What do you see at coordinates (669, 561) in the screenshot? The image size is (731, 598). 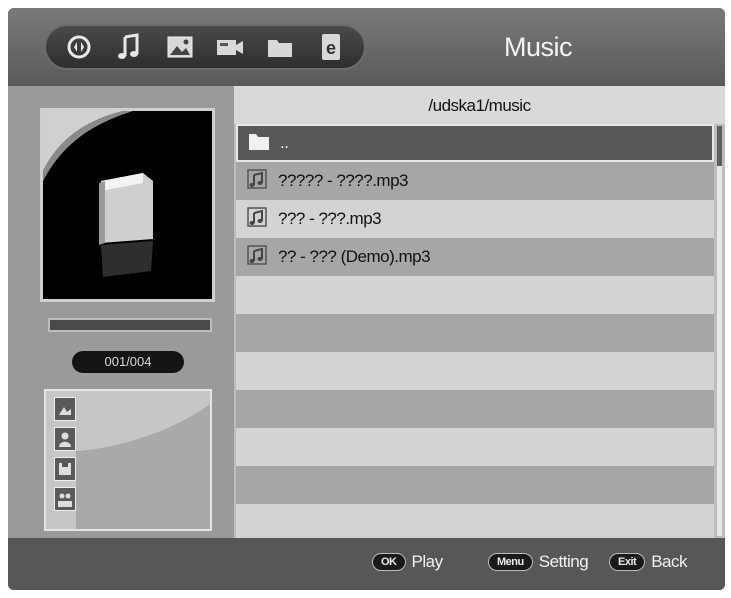 I see `exit-label: Back` at bounding box center [669, 561].